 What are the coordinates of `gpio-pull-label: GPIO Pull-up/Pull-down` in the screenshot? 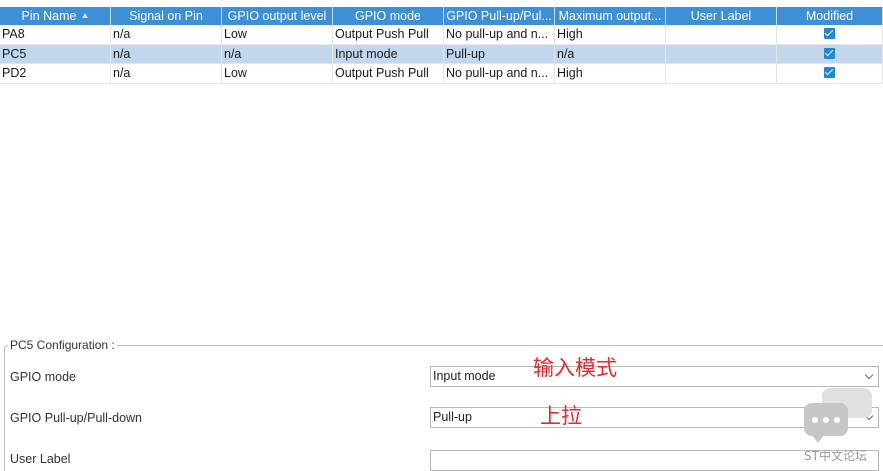 It's located at (76, 418).